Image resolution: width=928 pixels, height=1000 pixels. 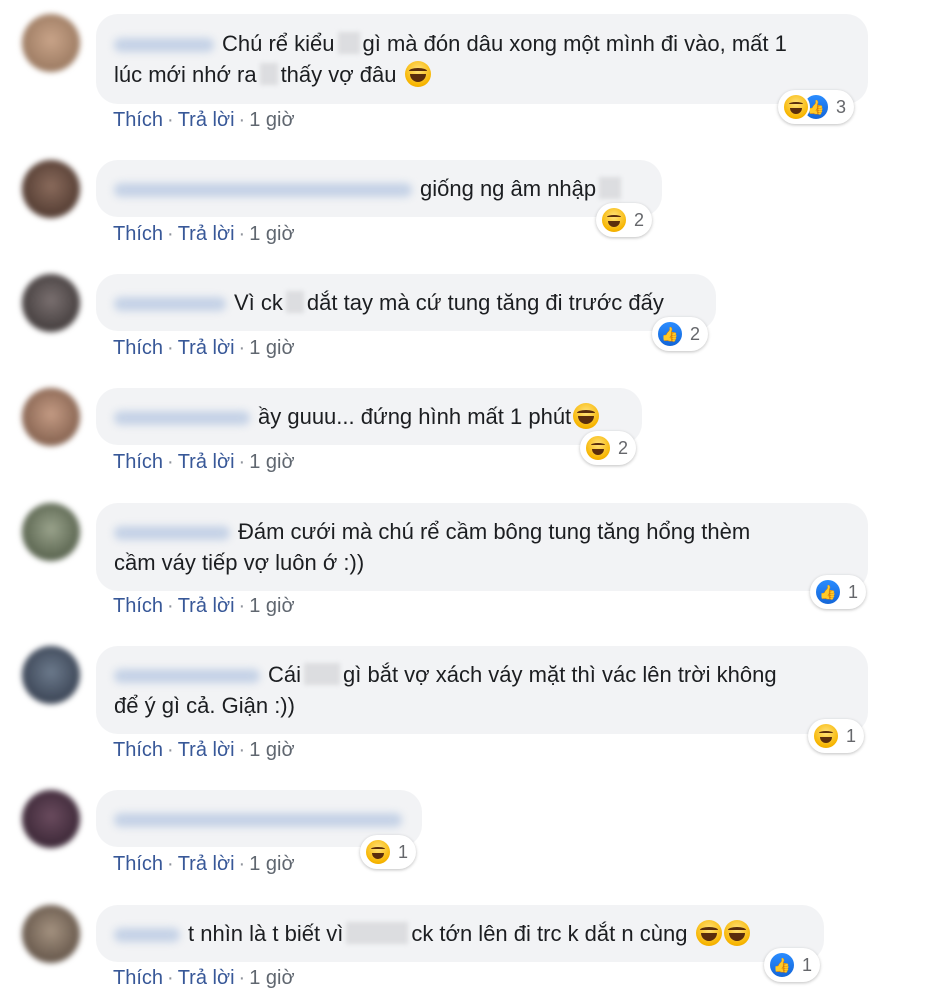 I want to click on comment-bubble: ầy guuu... đứng hình mất 1 phút, so click(x=369, y=416).